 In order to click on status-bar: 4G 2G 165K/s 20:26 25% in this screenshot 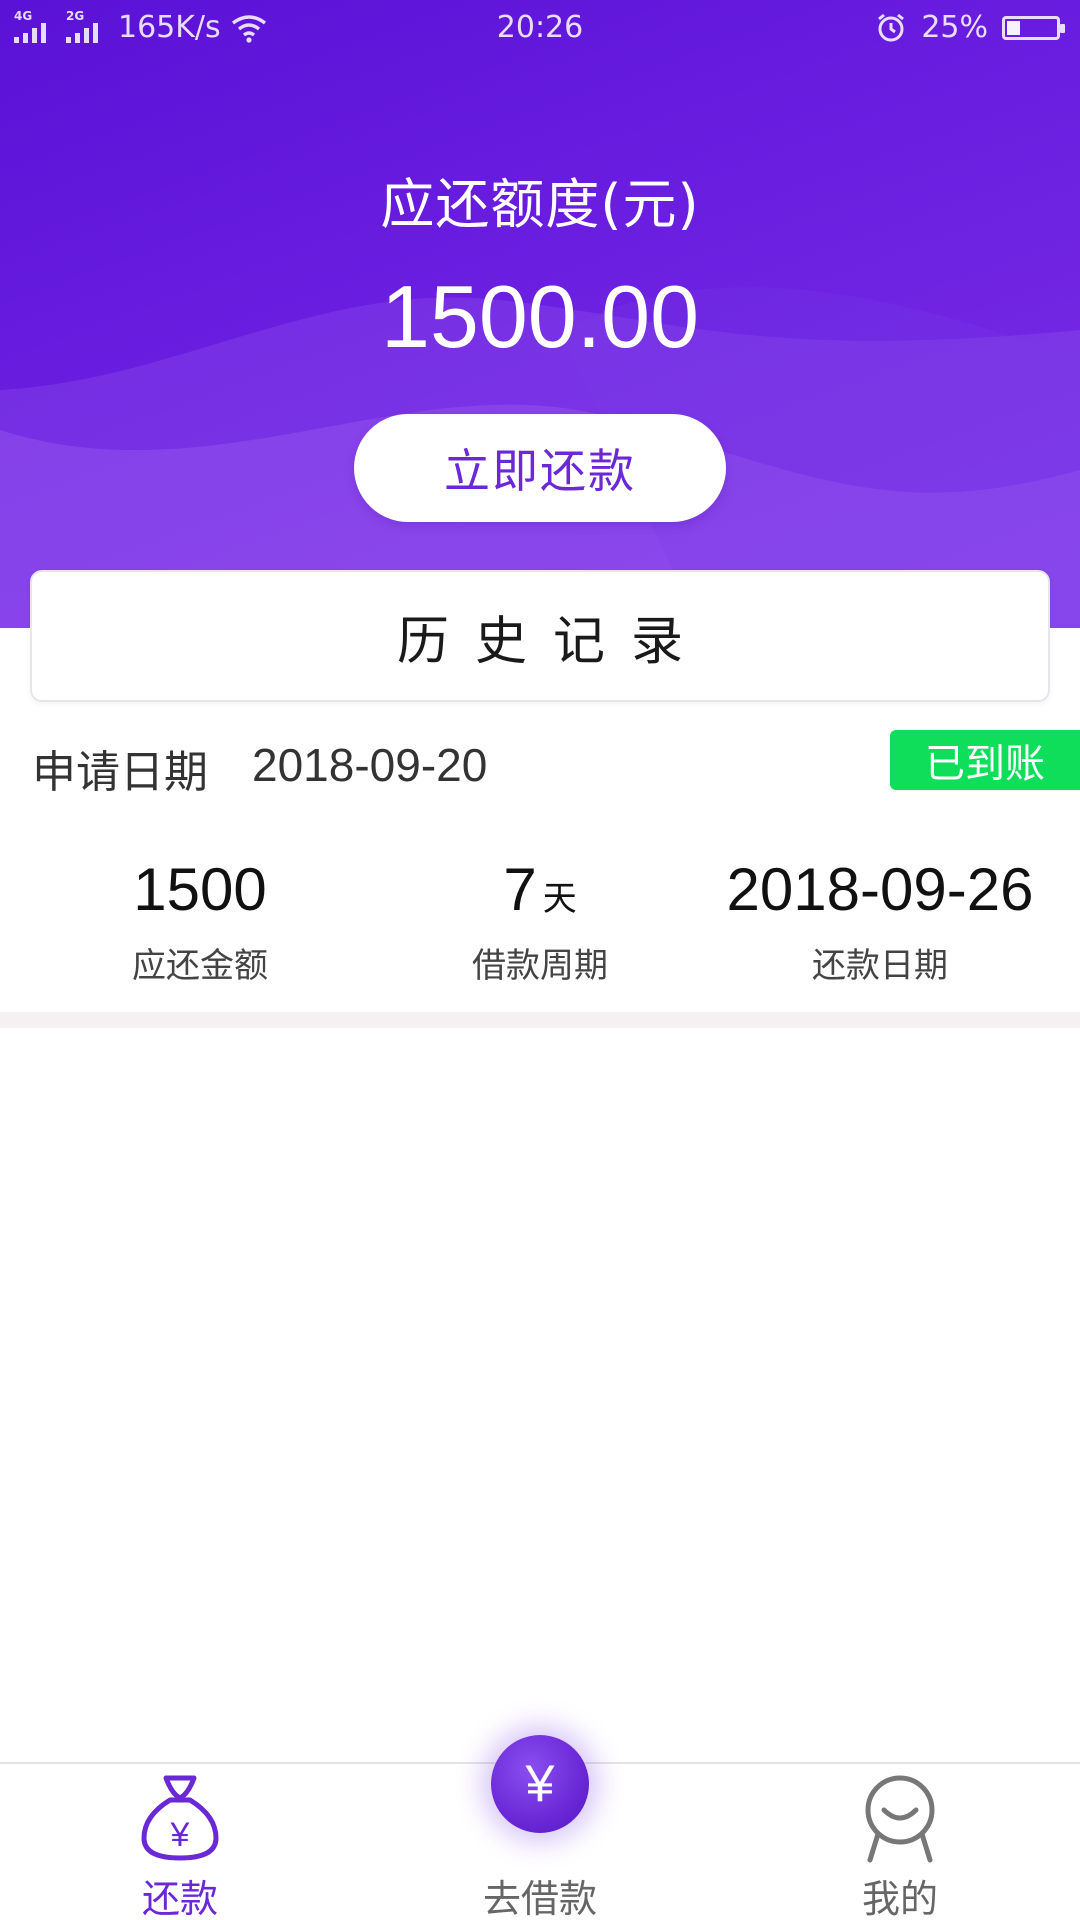, I will do `click(540, 29)`.